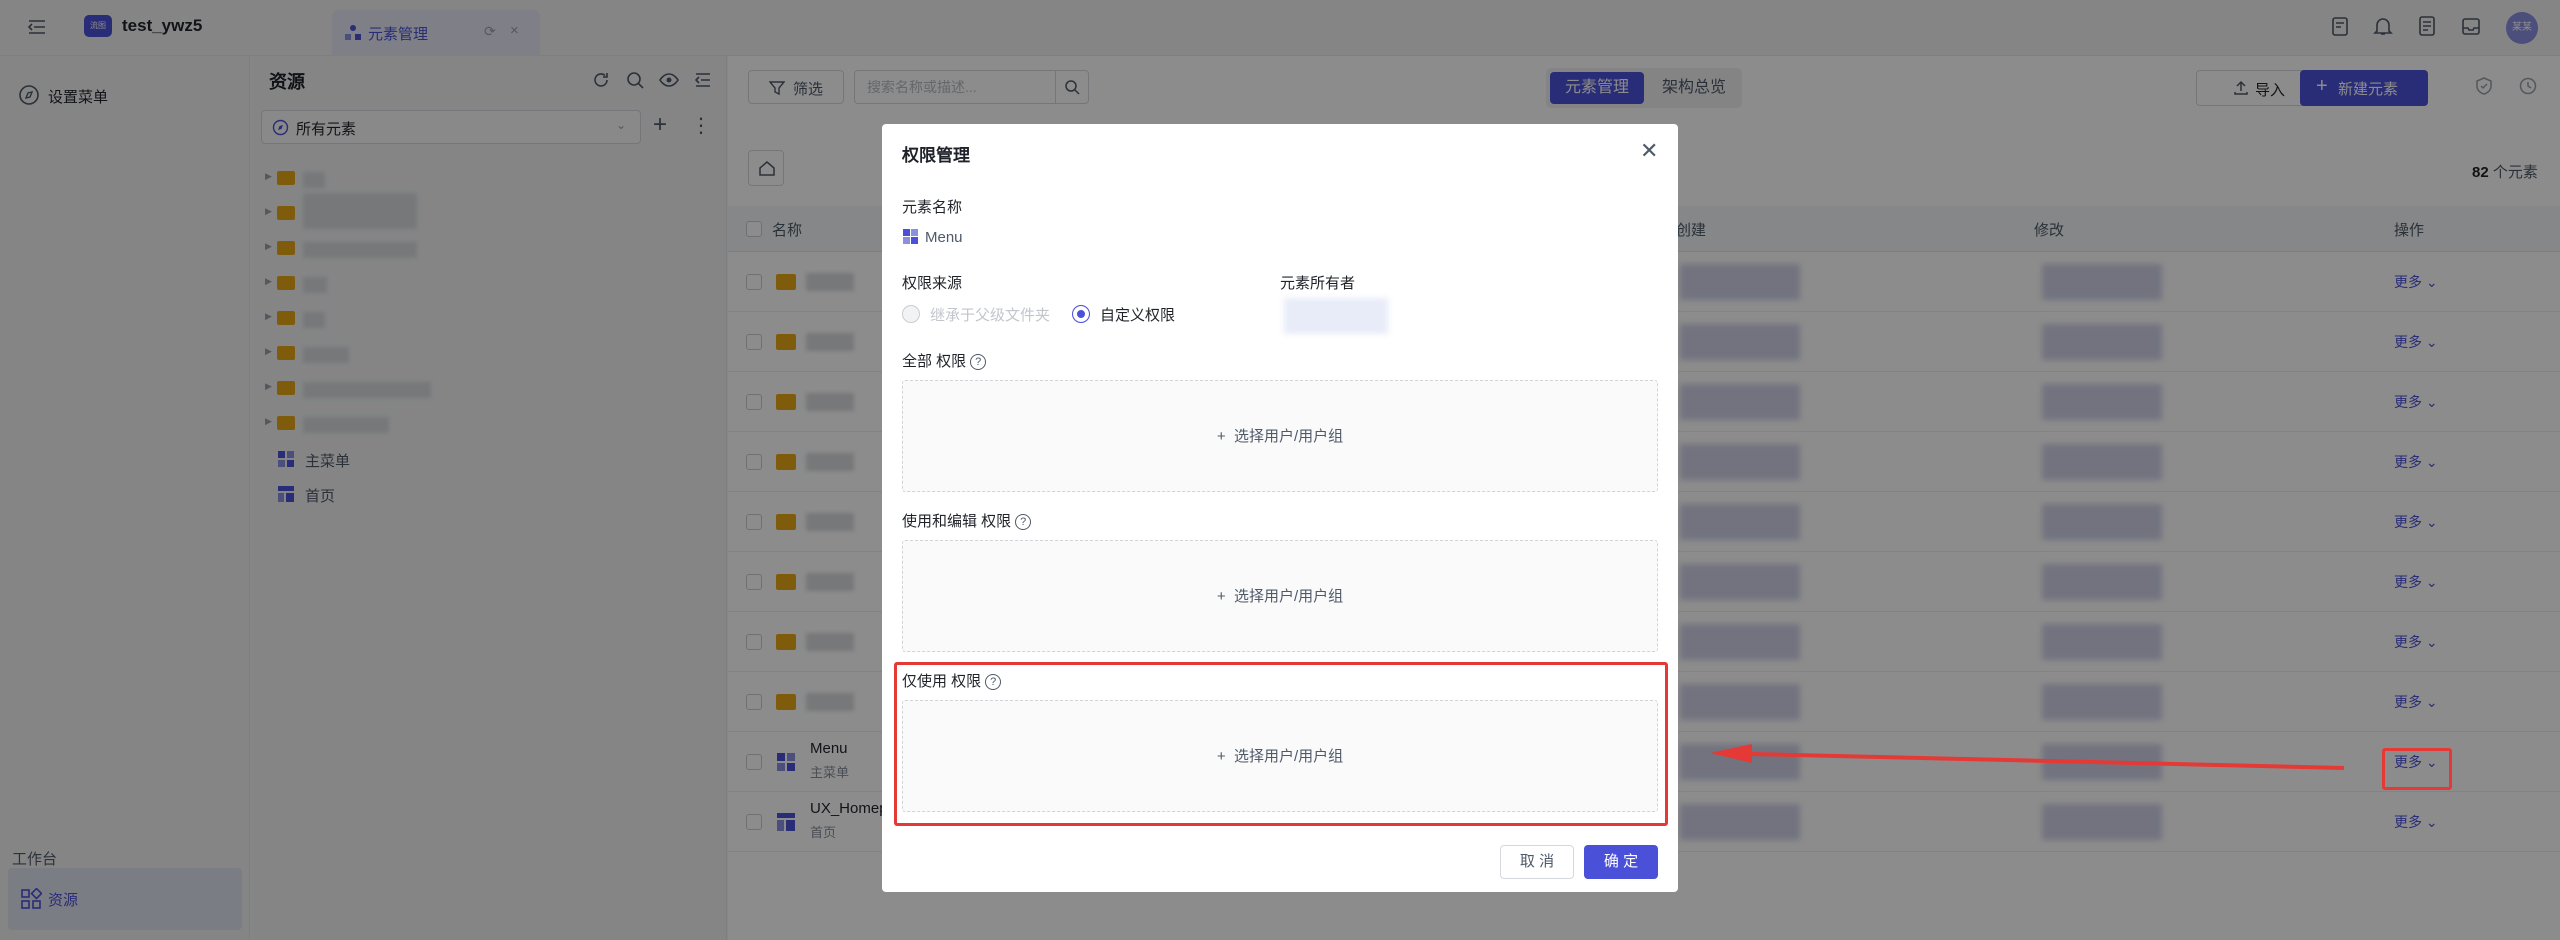 The height and width of the screenshot is (940, 2560). I want to click on radio-inherit: 继承于父级文件夹, so click(976, 314).